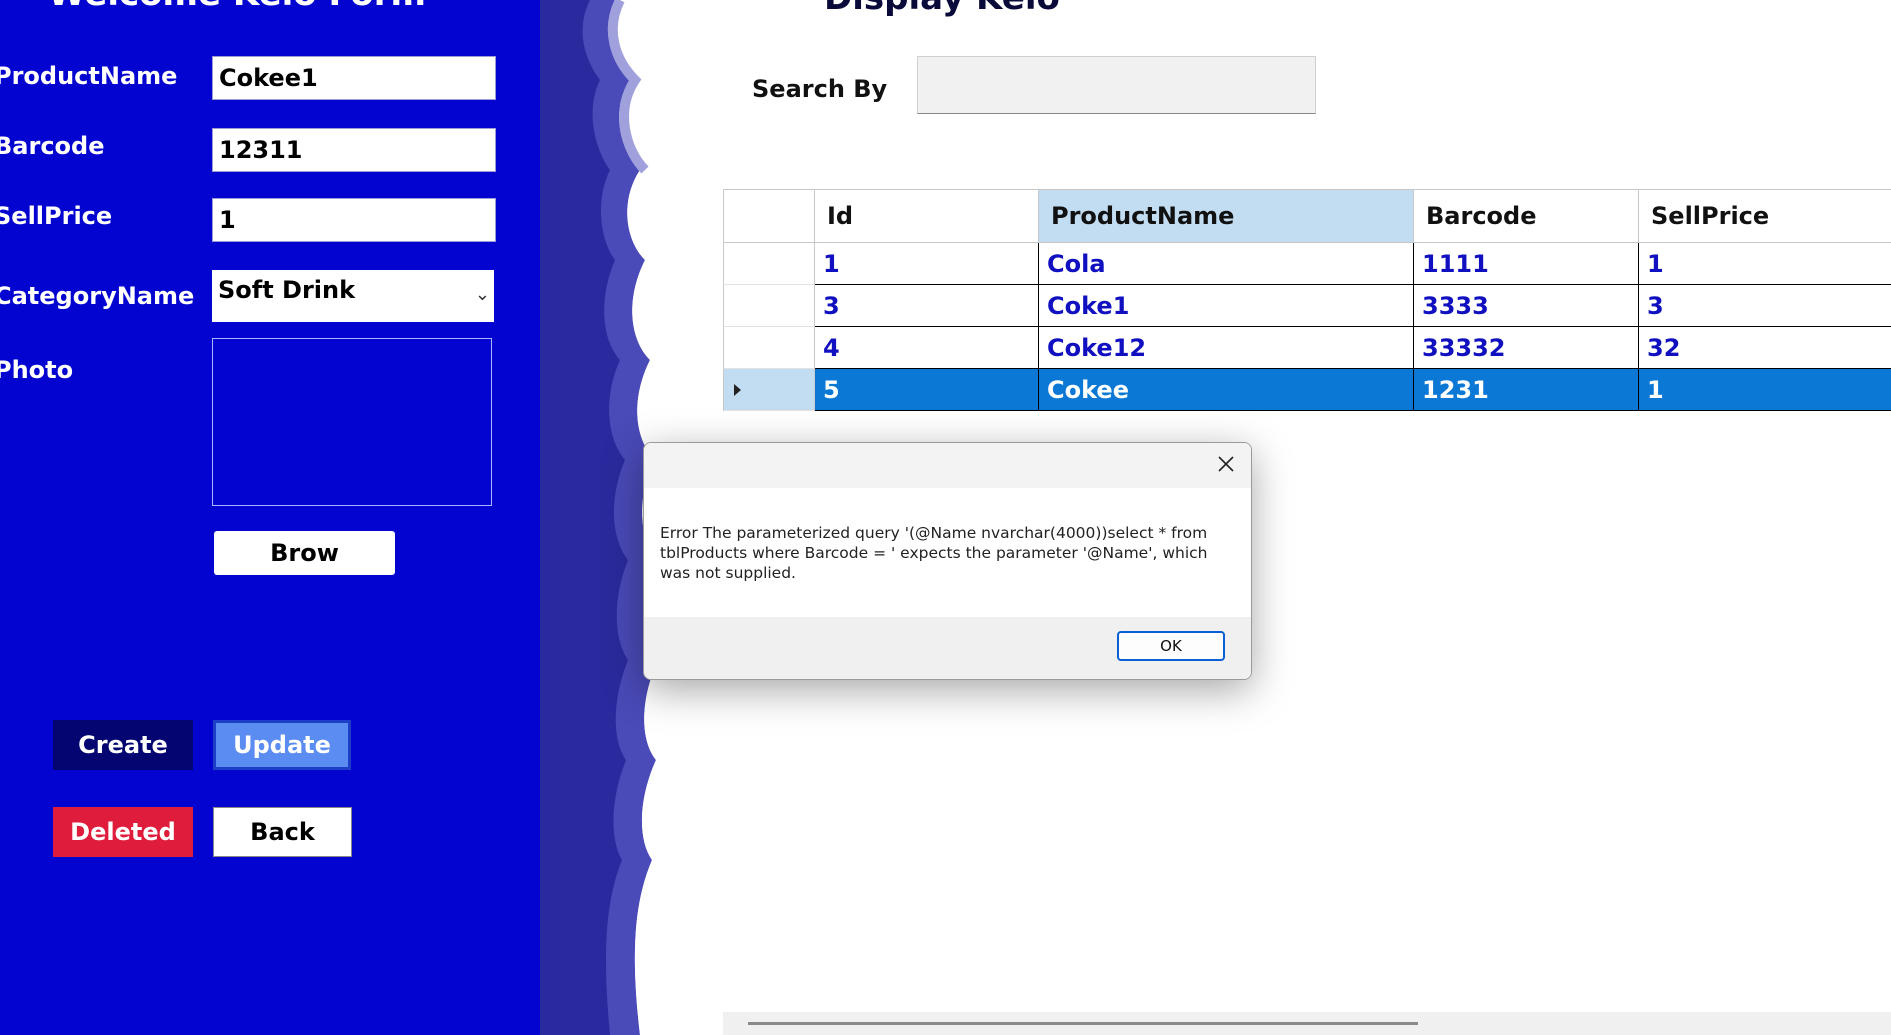 This screenshot has height=1035, width=1891. Describe the element at coordinates (123, 832) in the screenshot. I see `deleted-button: Deleted` at that location.